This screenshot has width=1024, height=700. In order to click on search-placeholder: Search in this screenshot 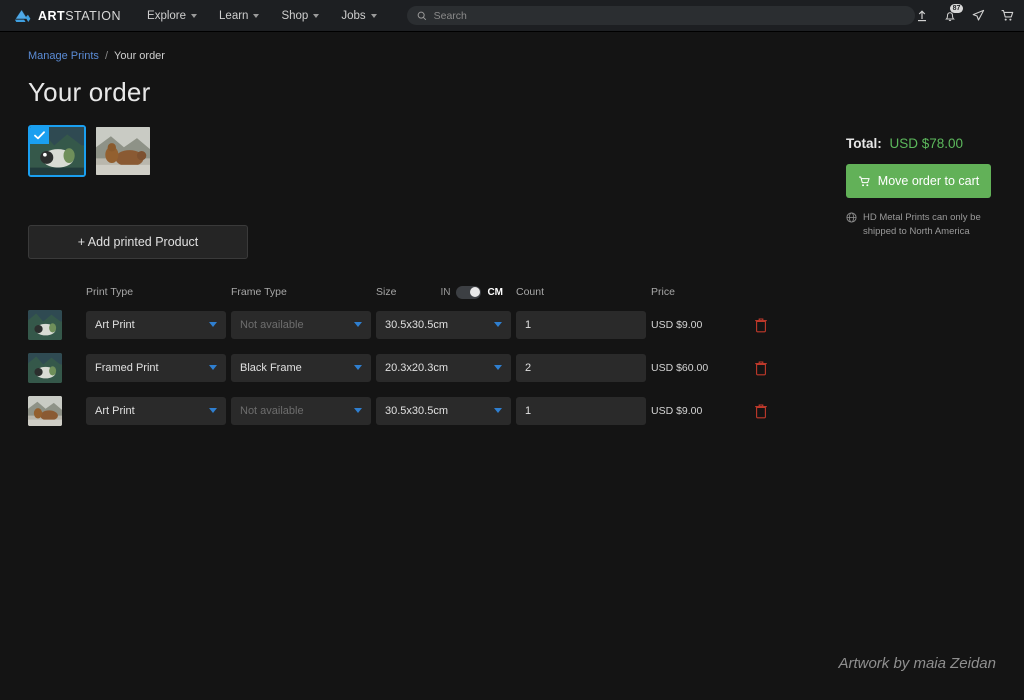, I will do `click(450, 15)`.